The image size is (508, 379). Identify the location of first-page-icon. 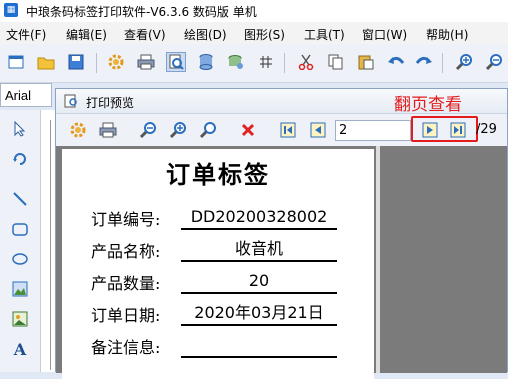
(288, 130).